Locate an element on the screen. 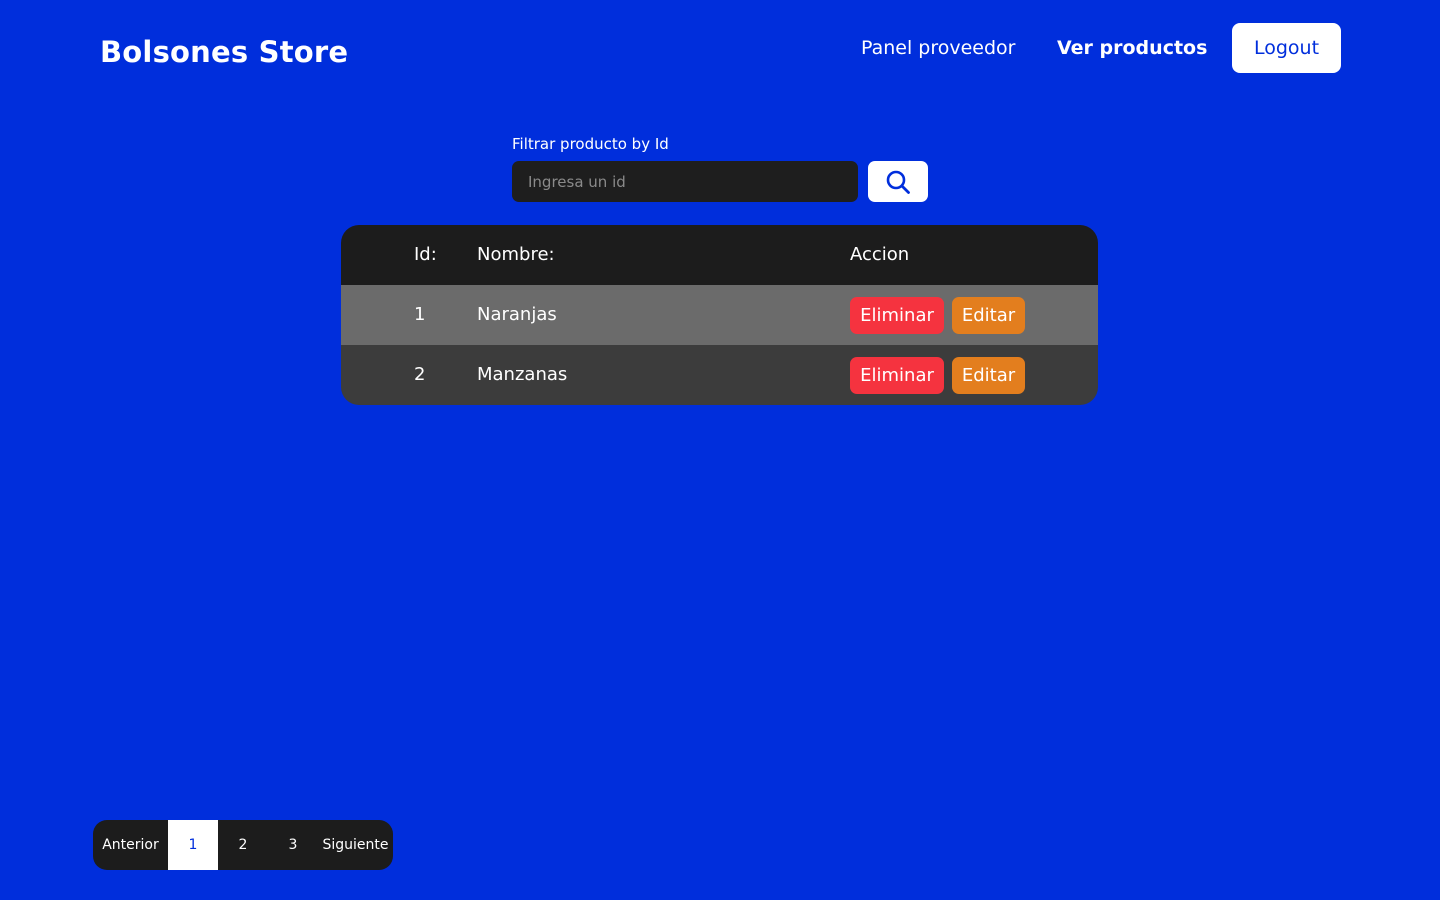 The image size is (1440, 900). table-row: 1 Naranjas Eliminar Editar is located at coordinates (719, 315).